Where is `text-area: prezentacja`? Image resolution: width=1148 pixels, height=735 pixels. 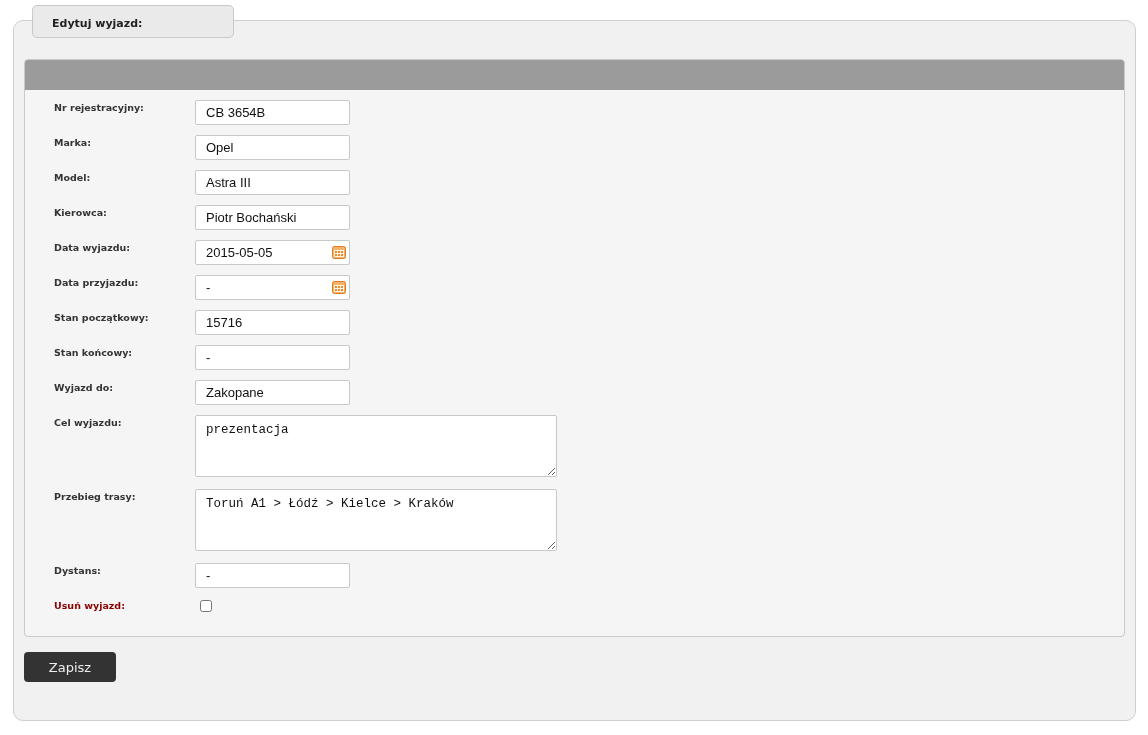 text-area: prezentacja is located at coordinates (376, 446).